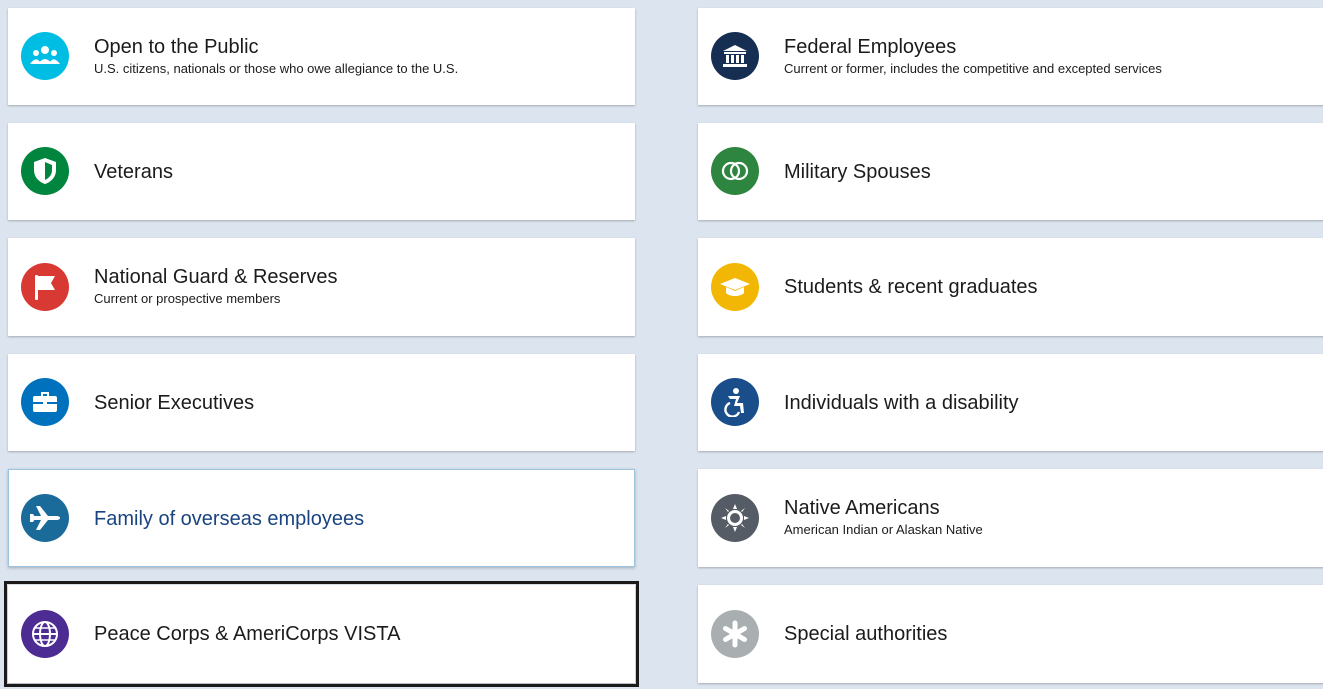 This screenshot has height=689, width=1323. I want to click on rings-icon, so click(735, 171).